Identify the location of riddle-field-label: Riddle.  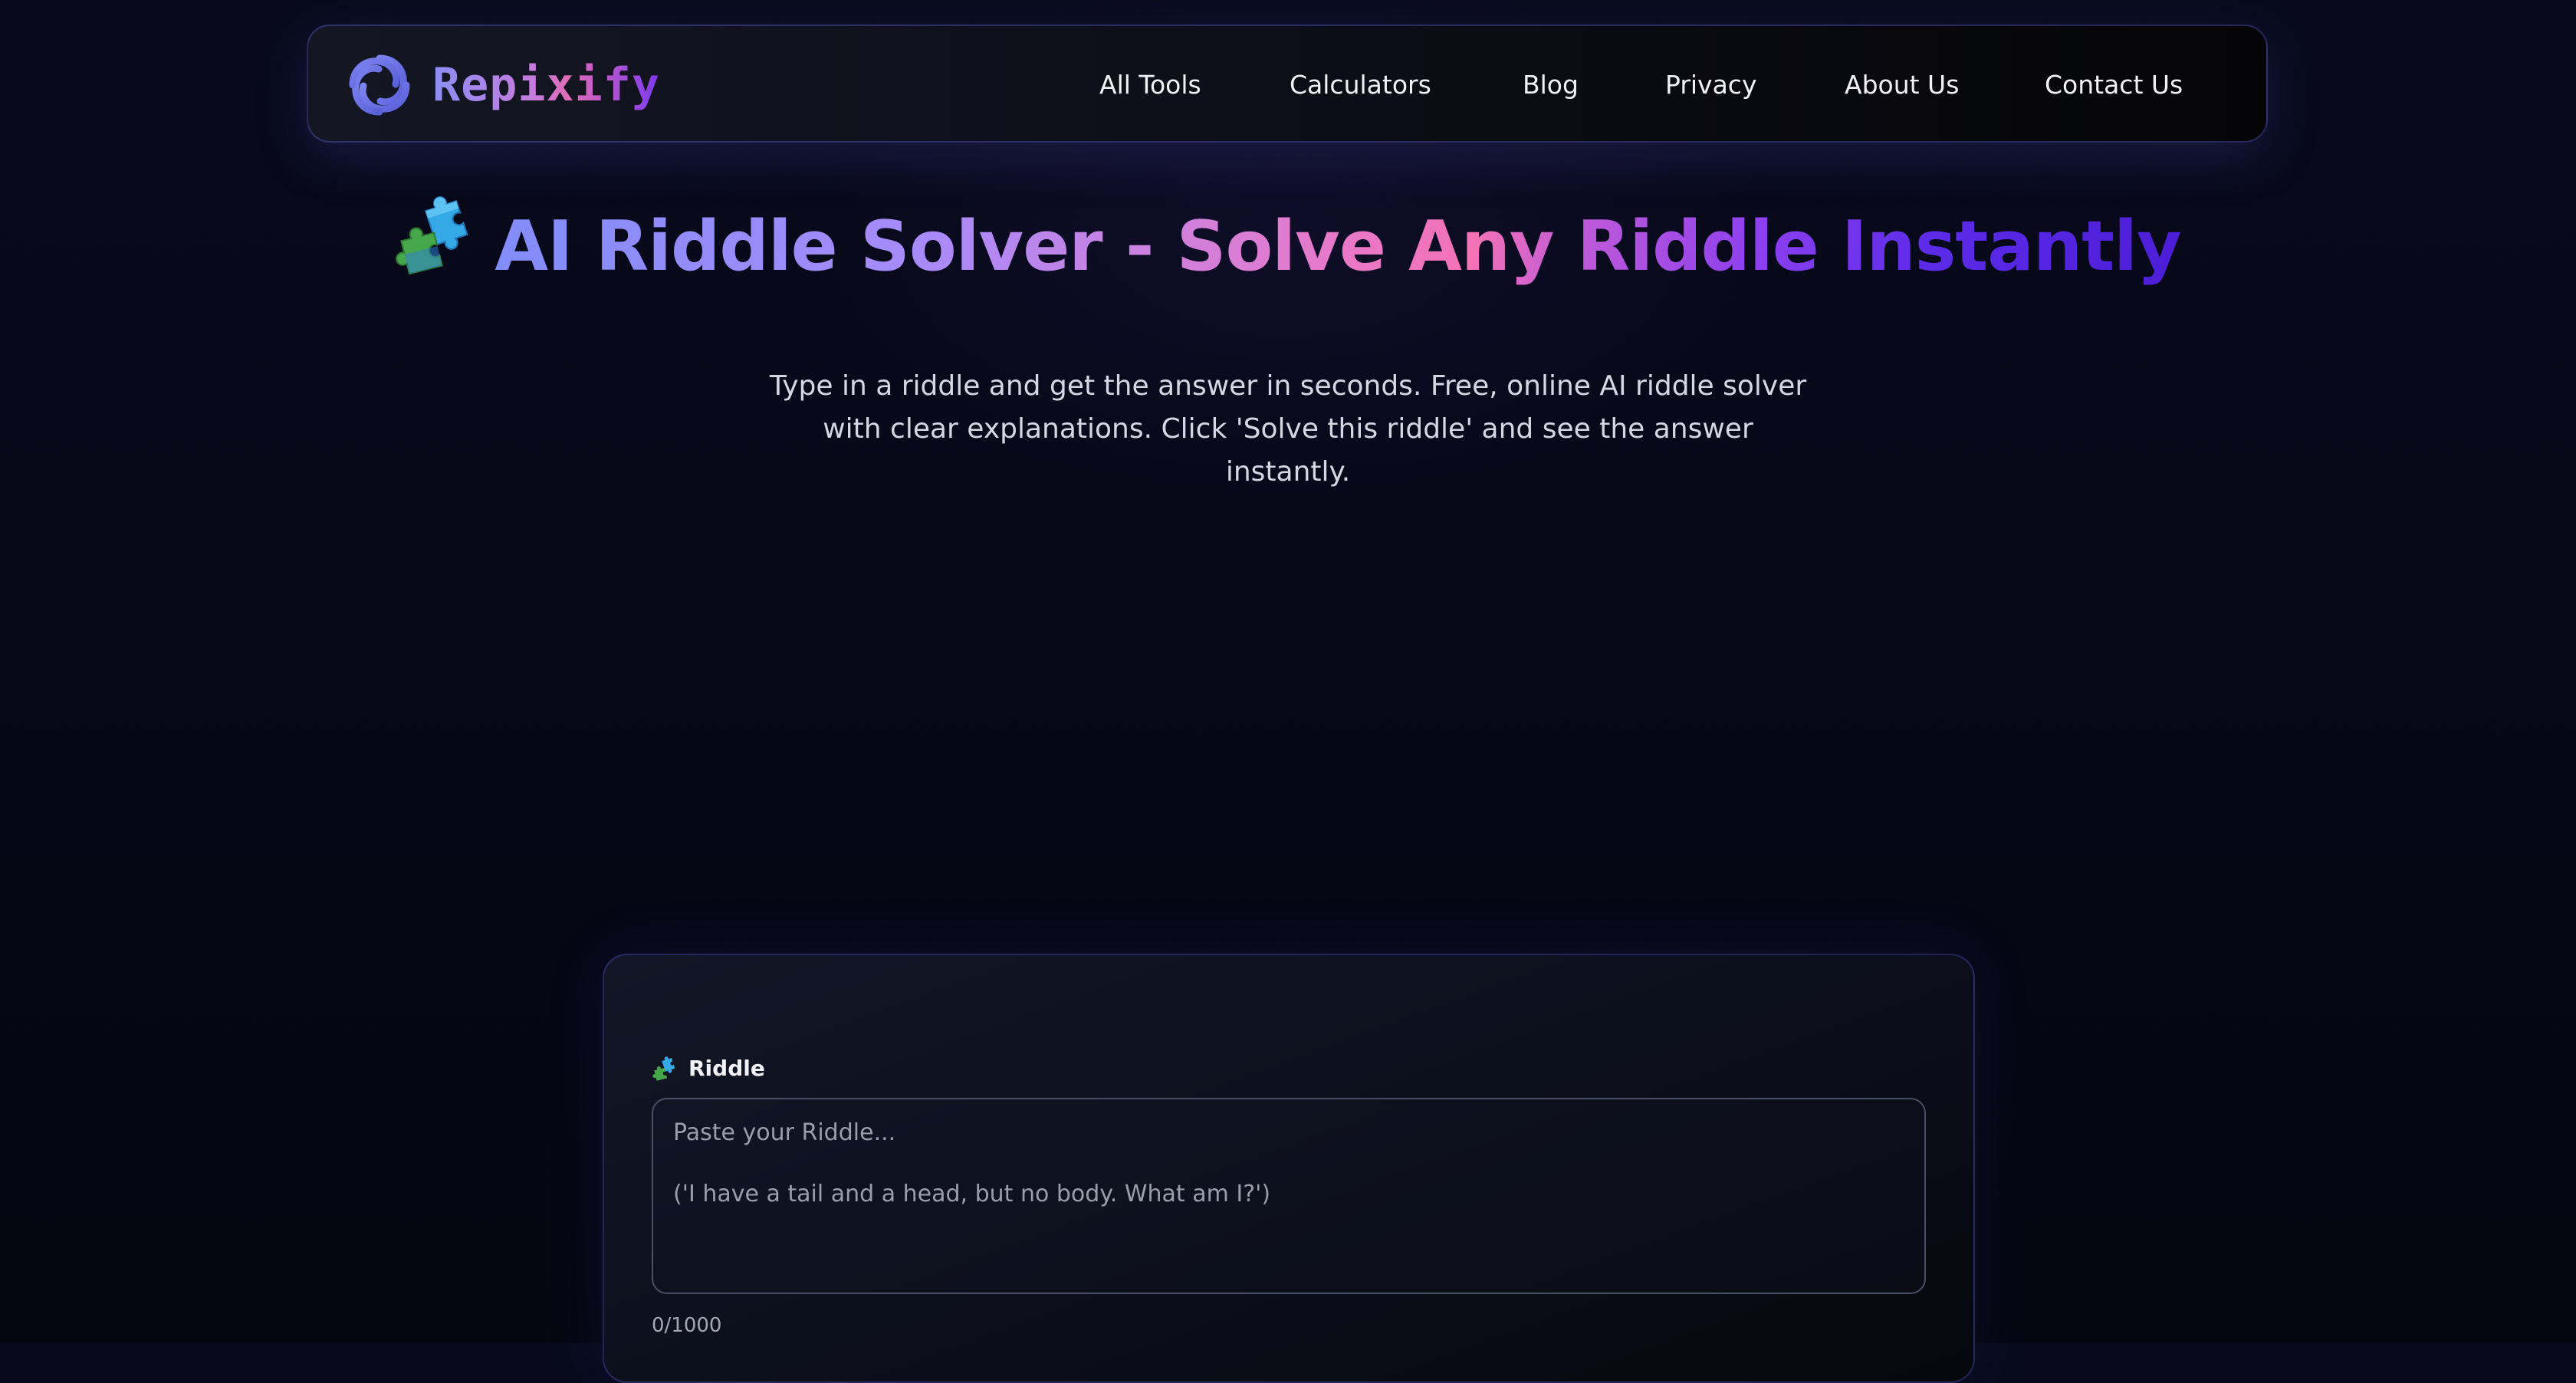
(709, 1068).